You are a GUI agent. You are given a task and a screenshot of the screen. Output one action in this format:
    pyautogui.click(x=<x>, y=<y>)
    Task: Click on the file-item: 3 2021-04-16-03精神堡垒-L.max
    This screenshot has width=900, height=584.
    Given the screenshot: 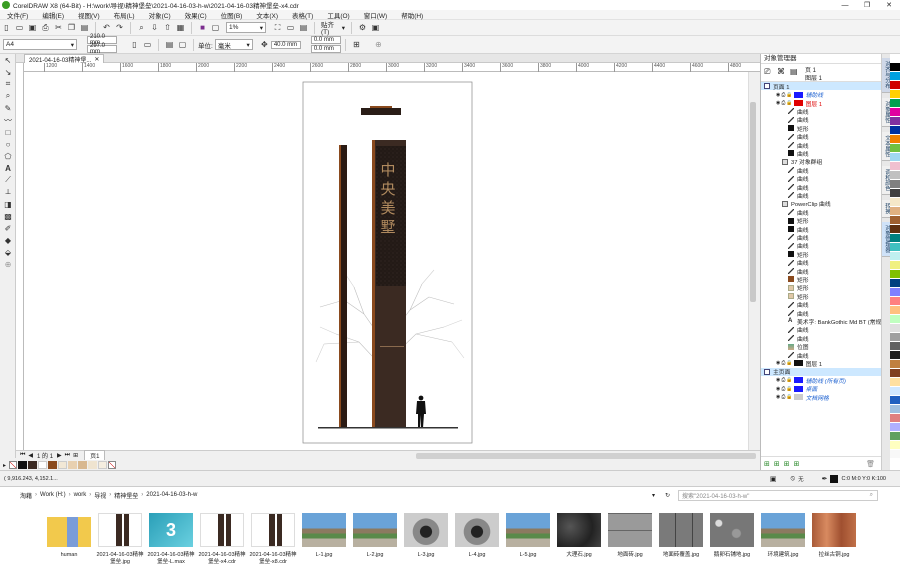 What is the action you would take?
    pyautogui.click(x=171, y=546)
    